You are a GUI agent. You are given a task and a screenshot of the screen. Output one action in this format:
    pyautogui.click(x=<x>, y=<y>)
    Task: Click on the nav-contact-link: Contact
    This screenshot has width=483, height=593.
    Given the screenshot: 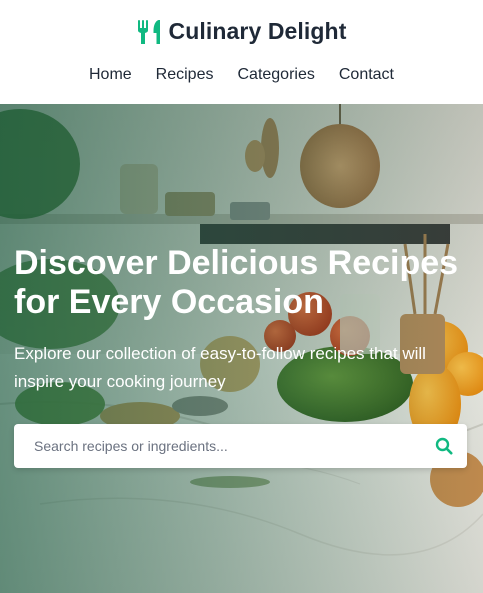 What is the action you would take?
    pyautogui.click(x=366, y=75)
    